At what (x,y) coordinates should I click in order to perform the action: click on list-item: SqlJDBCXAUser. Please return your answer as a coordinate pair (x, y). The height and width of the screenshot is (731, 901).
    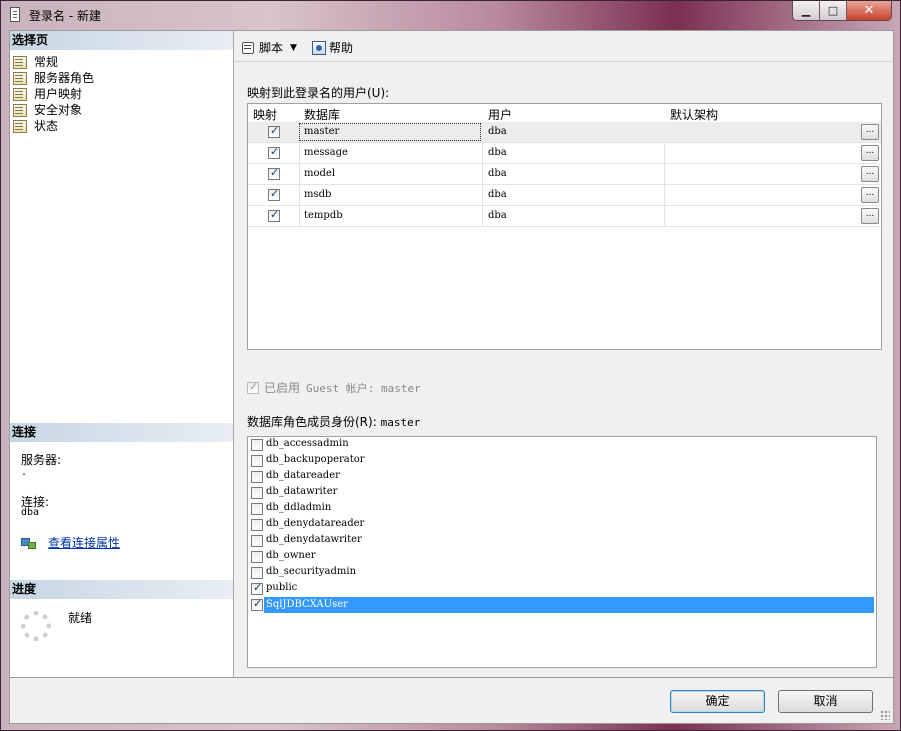
    Looking at the image, I should click on (562, 605).